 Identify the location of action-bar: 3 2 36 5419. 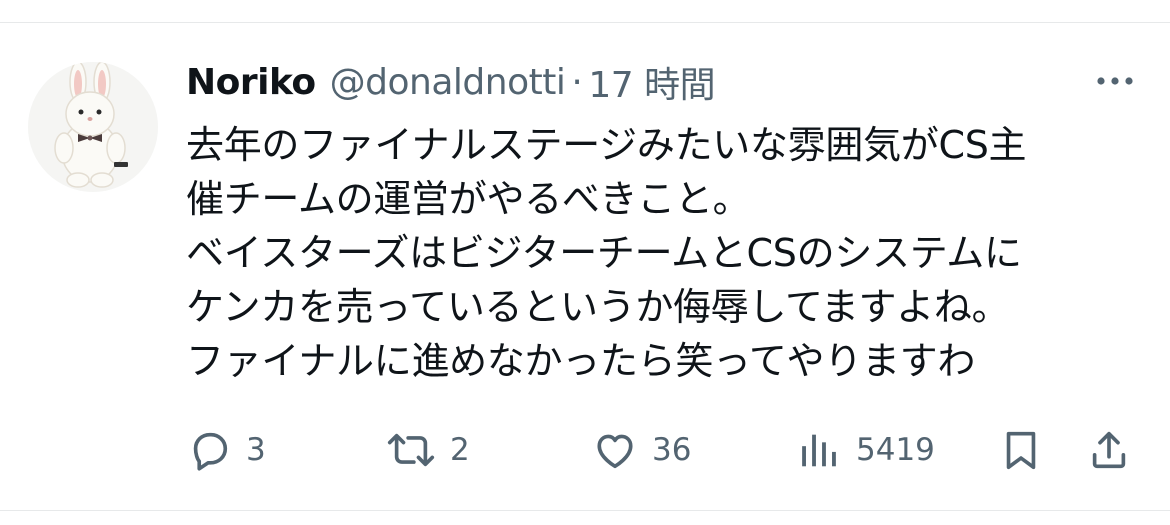
(661, 450).